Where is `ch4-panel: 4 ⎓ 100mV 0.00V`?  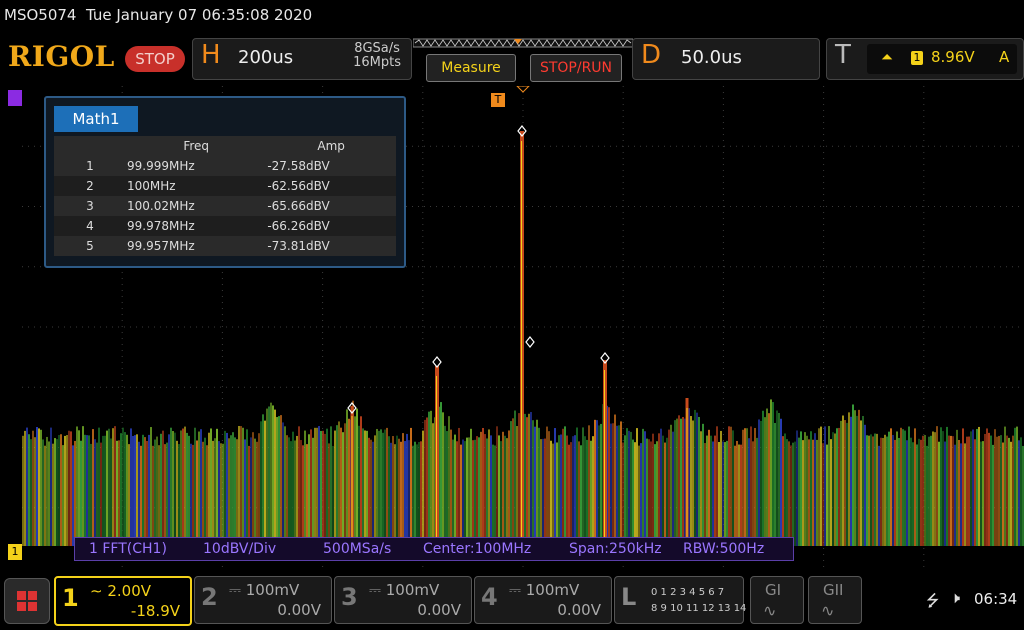
ch4-panel: 4 ⎓ 100mV 0.00V is located at coordinates (543, 600).